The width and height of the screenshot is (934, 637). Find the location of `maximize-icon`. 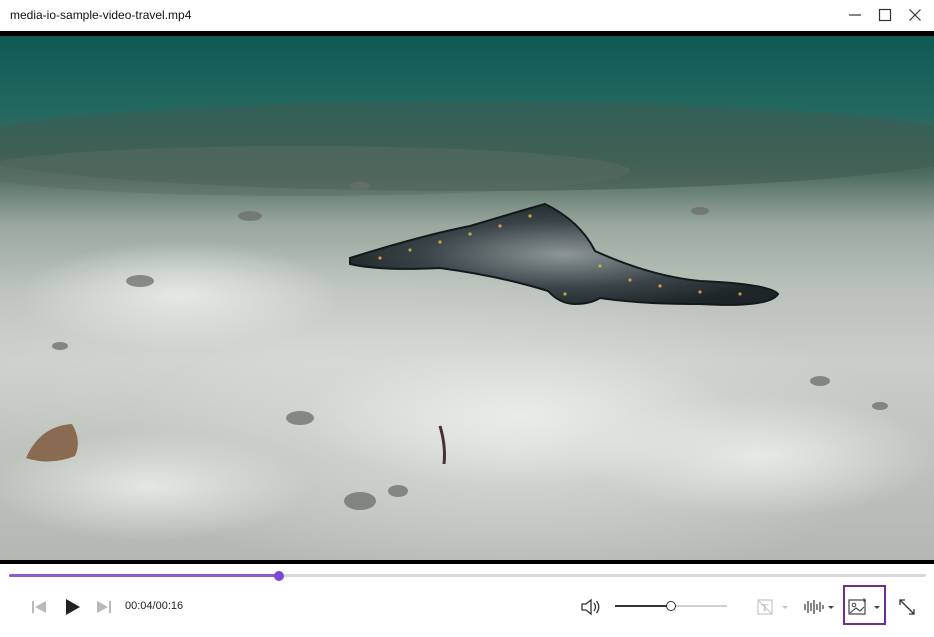

maximize-icon is located at coordinates (885, 15).